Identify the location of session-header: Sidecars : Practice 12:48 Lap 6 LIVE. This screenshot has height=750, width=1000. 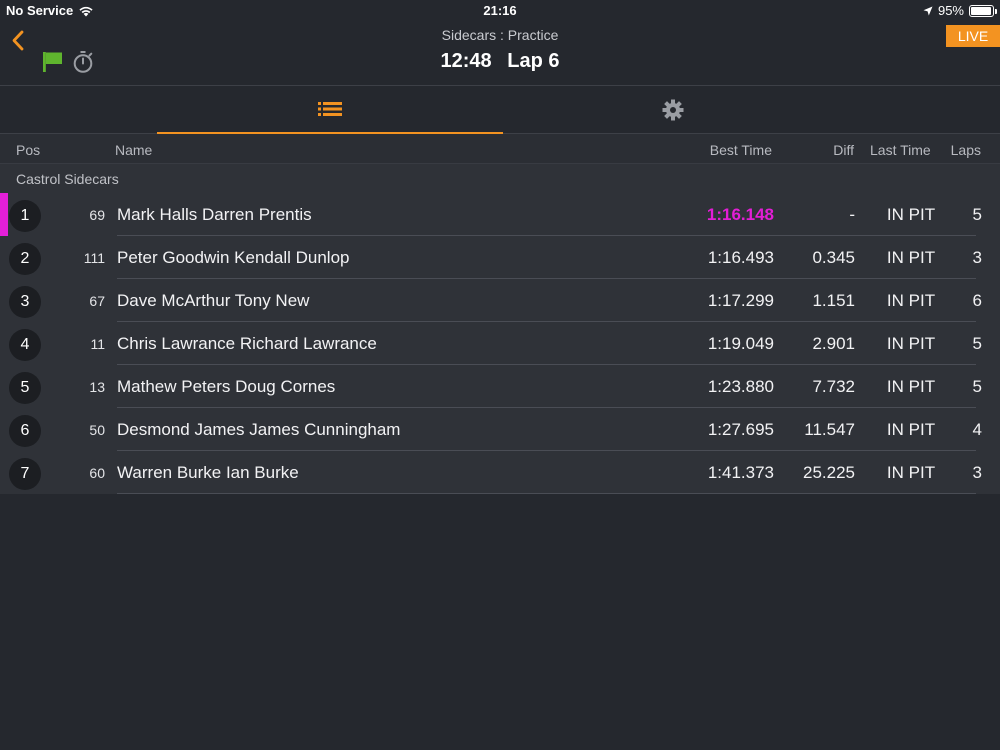
(500, 52).